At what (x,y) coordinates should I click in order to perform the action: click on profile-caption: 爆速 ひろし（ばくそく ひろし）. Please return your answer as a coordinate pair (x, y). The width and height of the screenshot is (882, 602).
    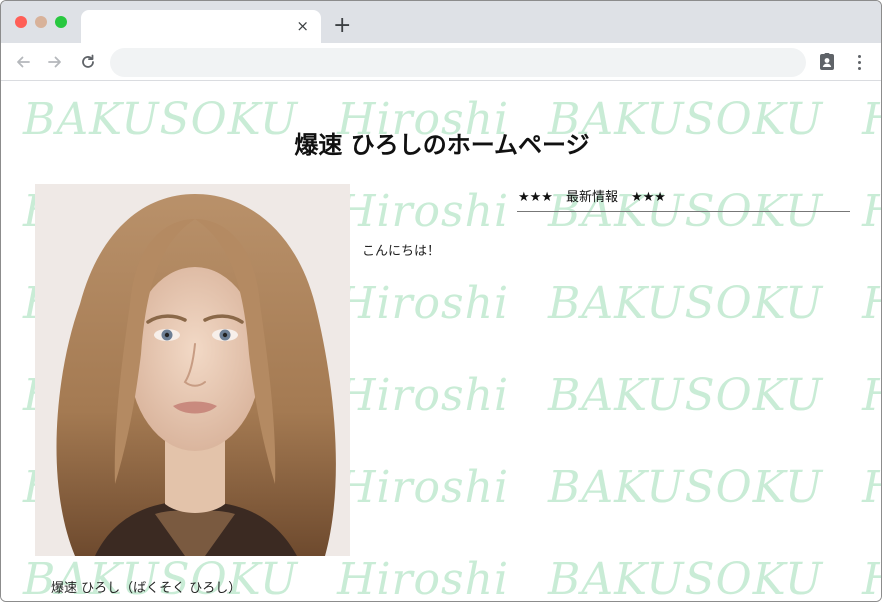
    Looking at the image, I should click on (146, 588).